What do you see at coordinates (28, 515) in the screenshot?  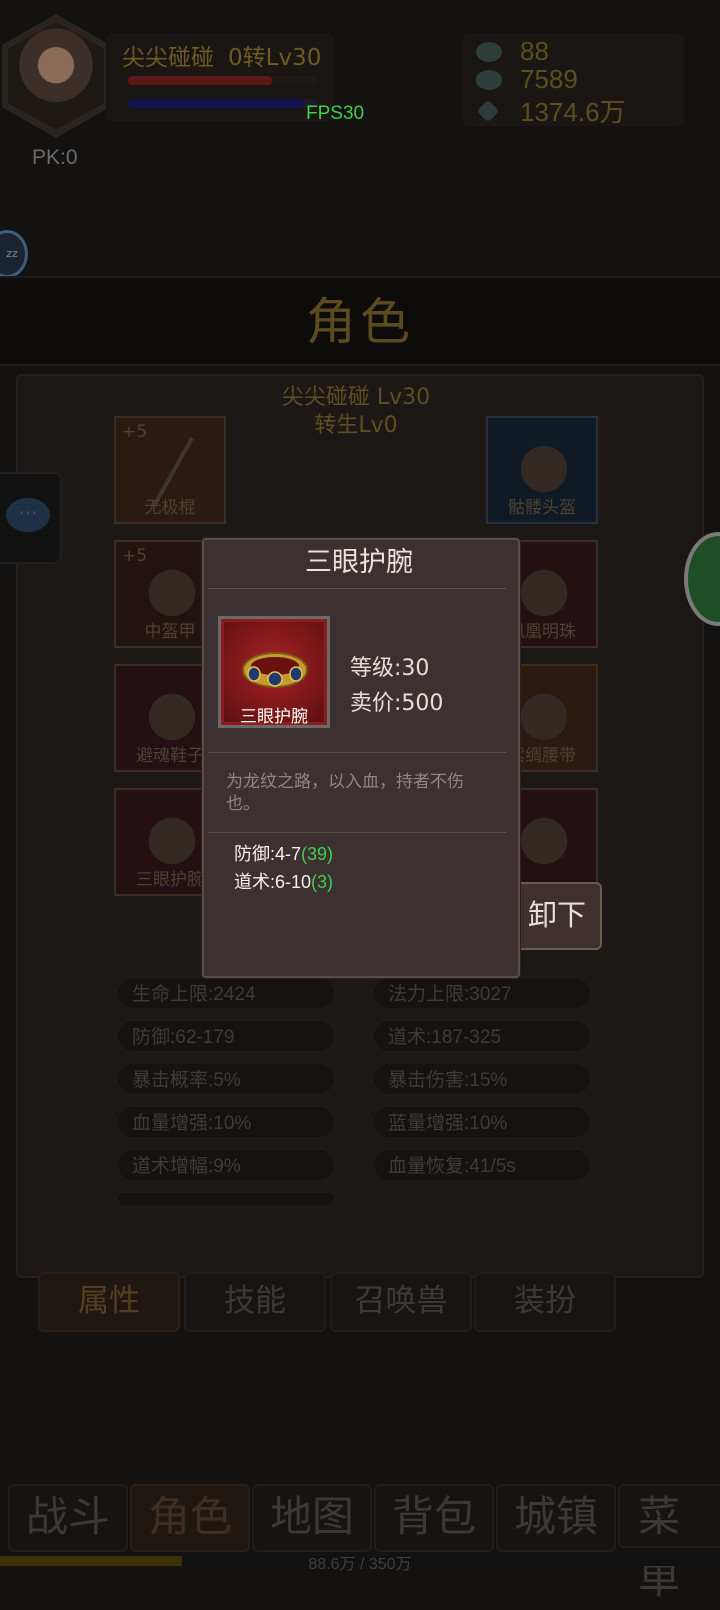 I see `chat-bubble-icon: ···` at bounding box center [28, 515].